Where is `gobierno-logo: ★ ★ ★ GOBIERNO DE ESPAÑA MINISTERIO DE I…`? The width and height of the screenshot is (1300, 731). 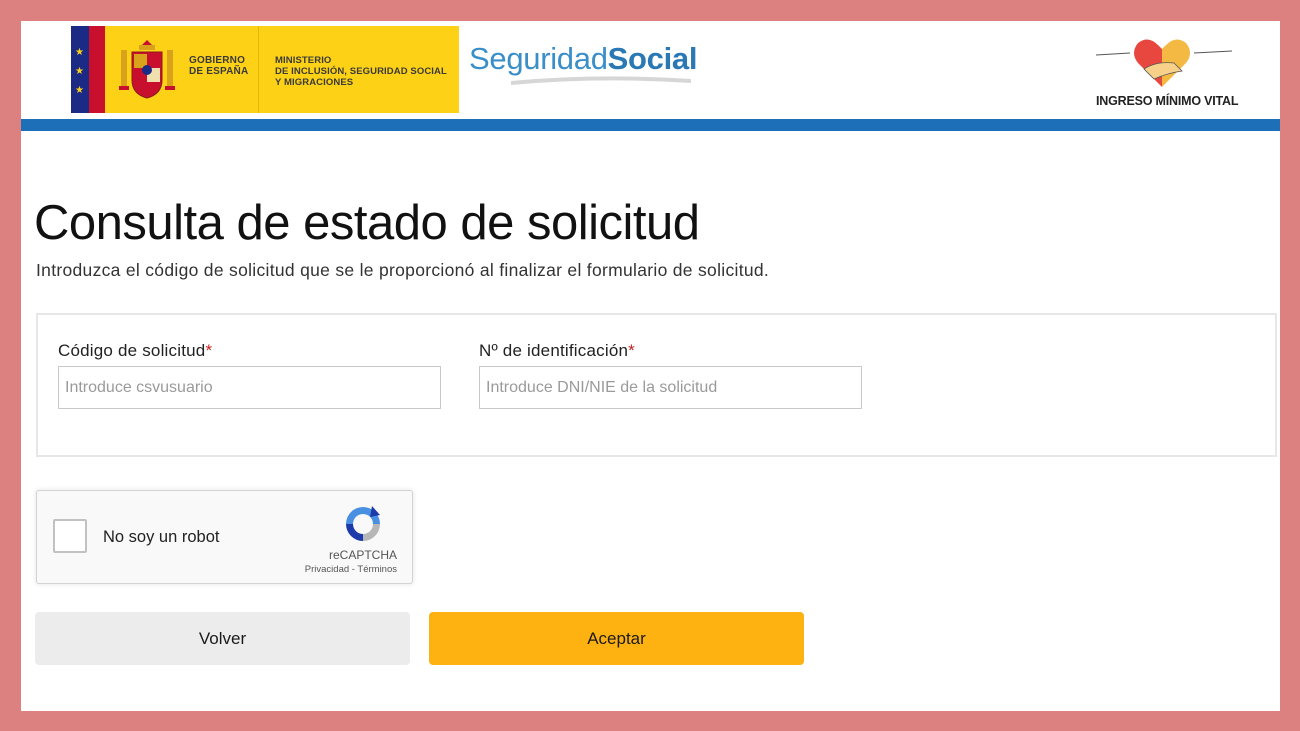
gobierno-logo: ★ ★ ★ GOBIERNO DE ESPAÑA MINISTERIO DE I… is located at coordinates (265, 69).